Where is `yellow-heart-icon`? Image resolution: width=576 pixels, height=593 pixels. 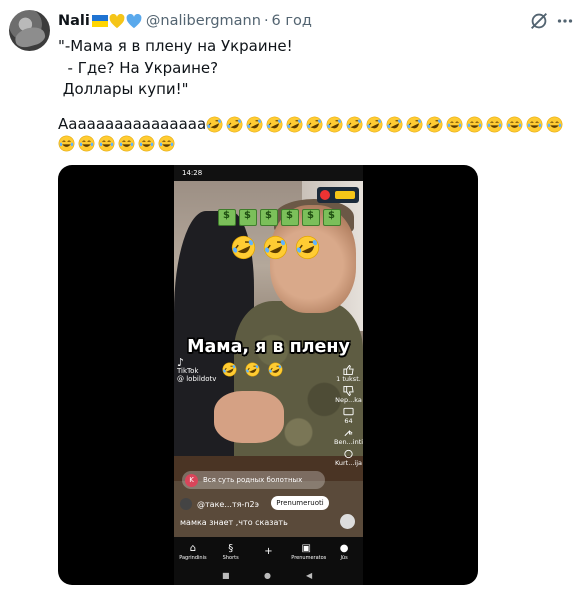 yellow-heart-icon is located at coordinates (117, 20).